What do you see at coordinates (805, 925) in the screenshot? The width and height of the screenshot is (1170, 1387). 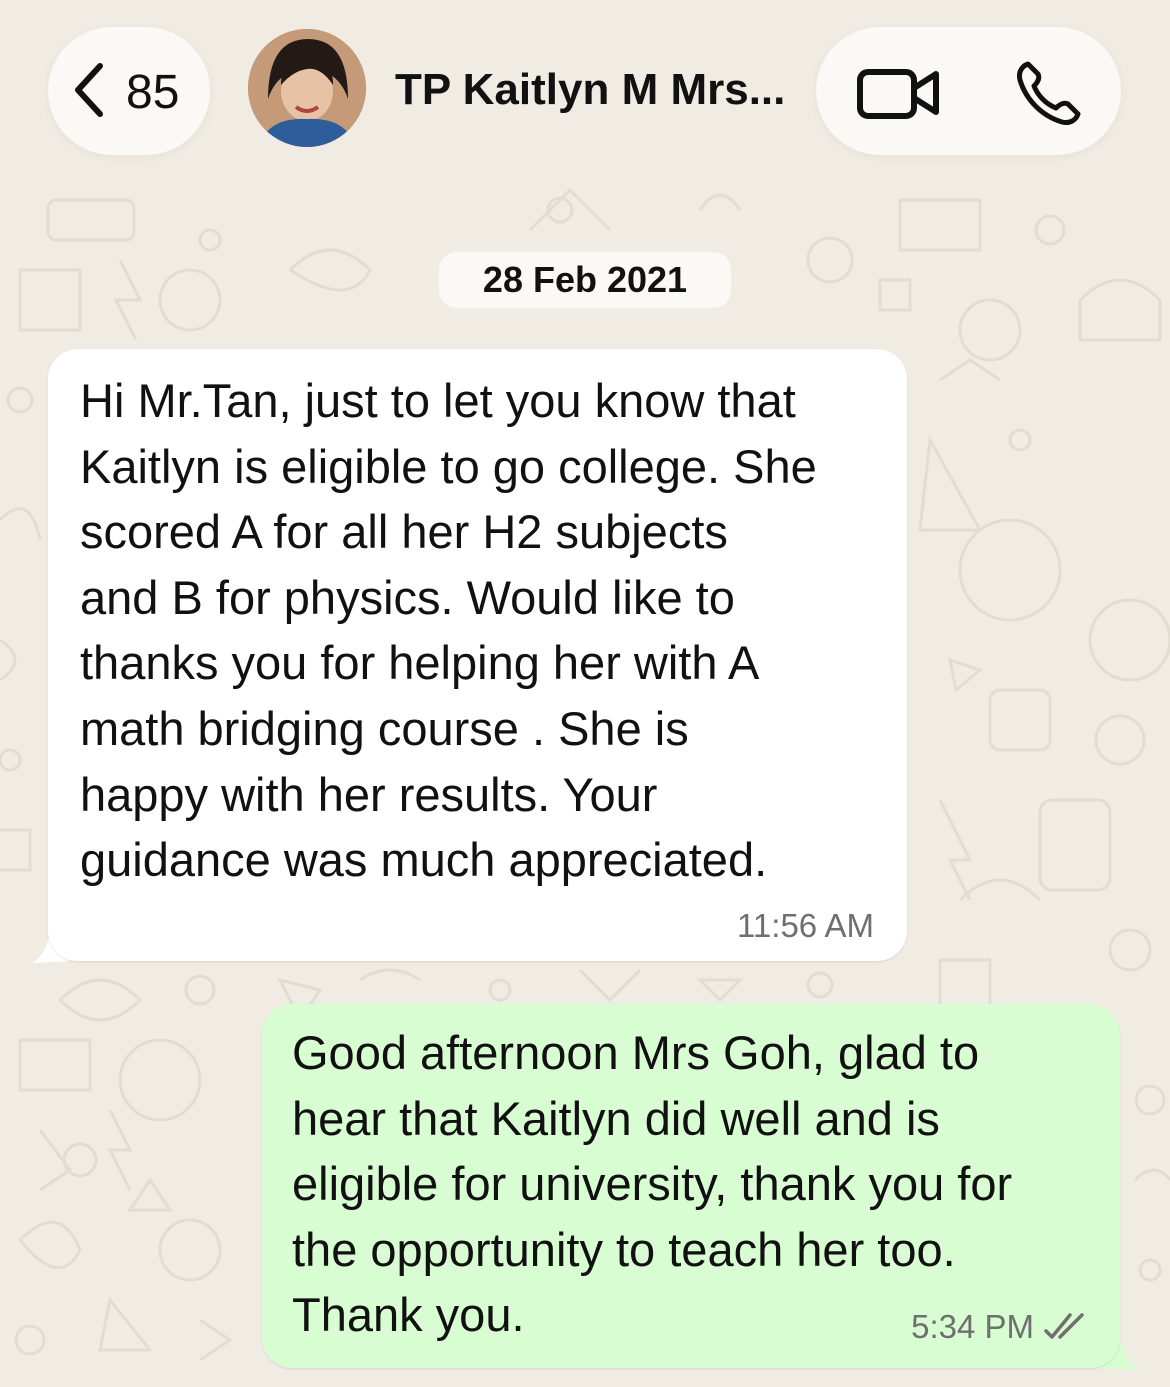 I see `message-timestamp: 11:56 AM` at bounding box center [805, 925].